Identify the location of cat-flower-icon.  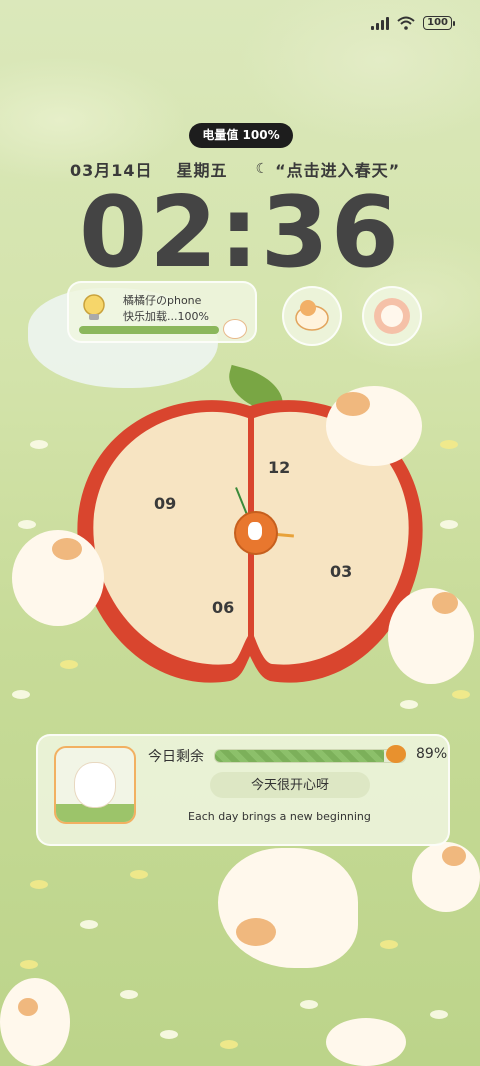
(392, 316).